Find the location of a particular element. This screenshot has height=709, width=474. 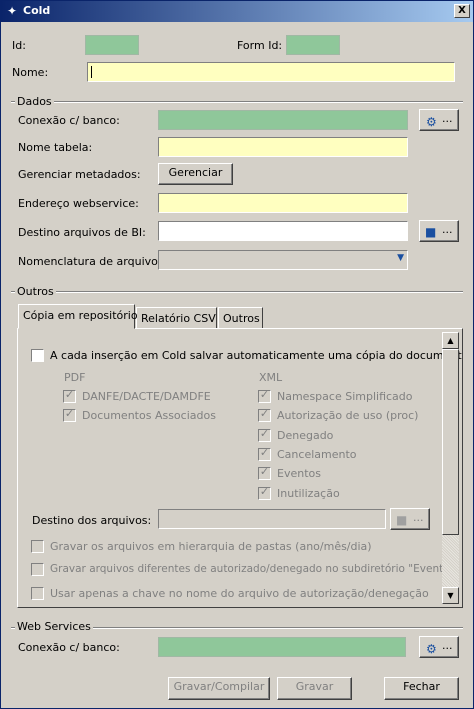

arrow-down-icon: ▼ is located at coordinates (450, 595).